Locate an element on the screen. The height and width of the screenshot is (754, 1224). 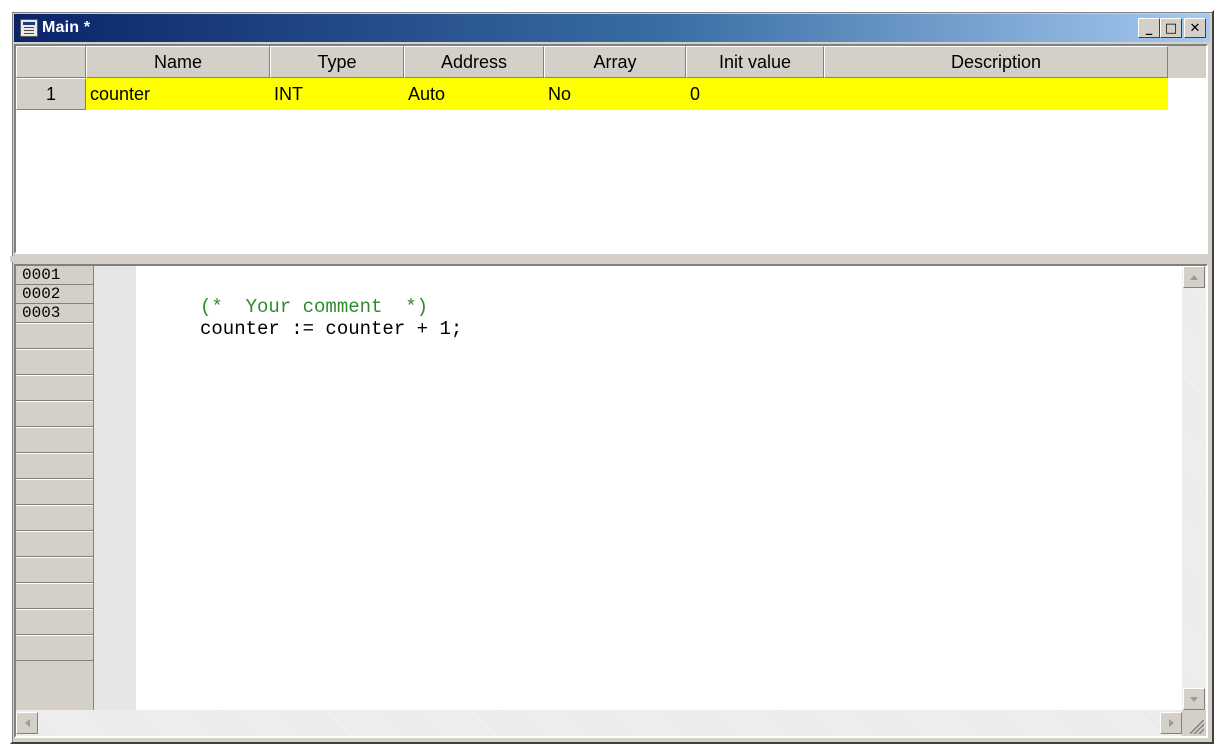
column-header-array: Array is located at coordinates (615, 62).